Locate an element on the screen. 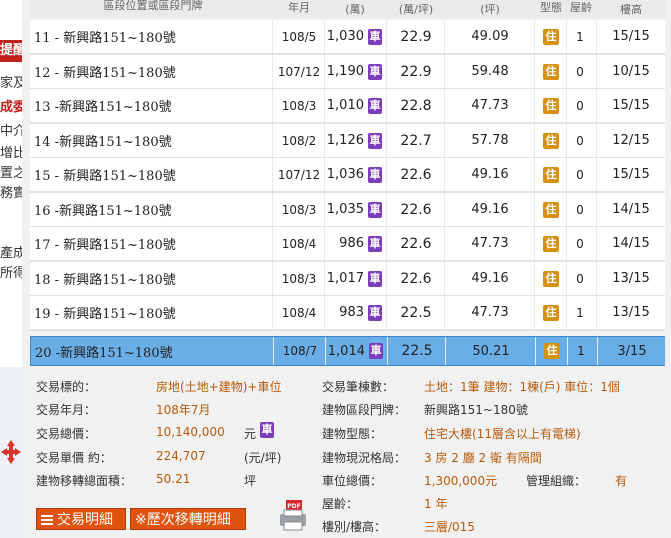 The width and height of the screenshot is (671, 538). row-address: 13 -新興路151~180號 is located at coordinates (153, 105).